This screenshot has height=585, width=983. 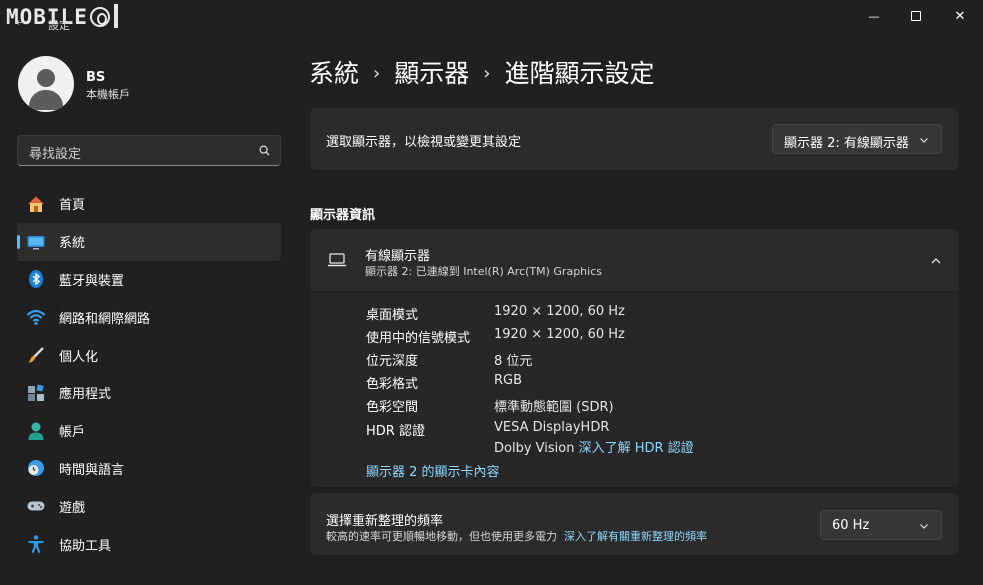 I want to click on wifi-icon, so click(x=36, y=317).